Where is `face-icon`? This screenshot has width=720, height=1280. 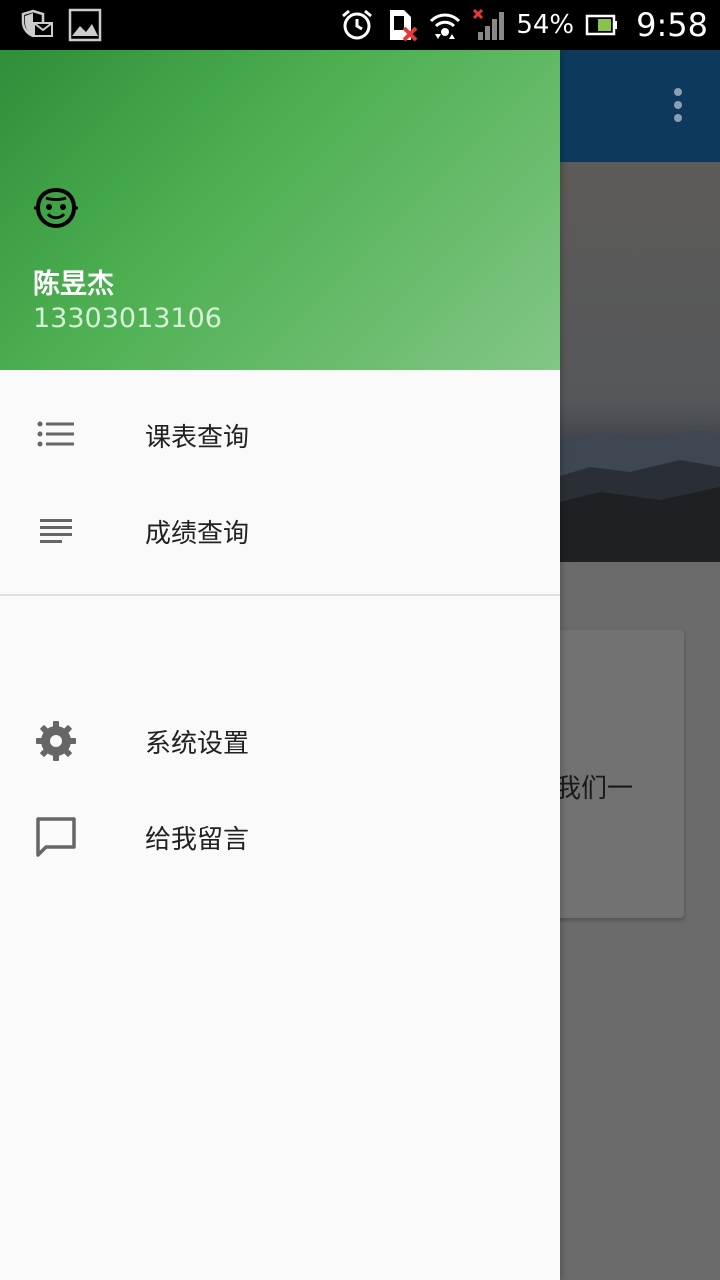 face-icon is located at coordinates (56, 208).